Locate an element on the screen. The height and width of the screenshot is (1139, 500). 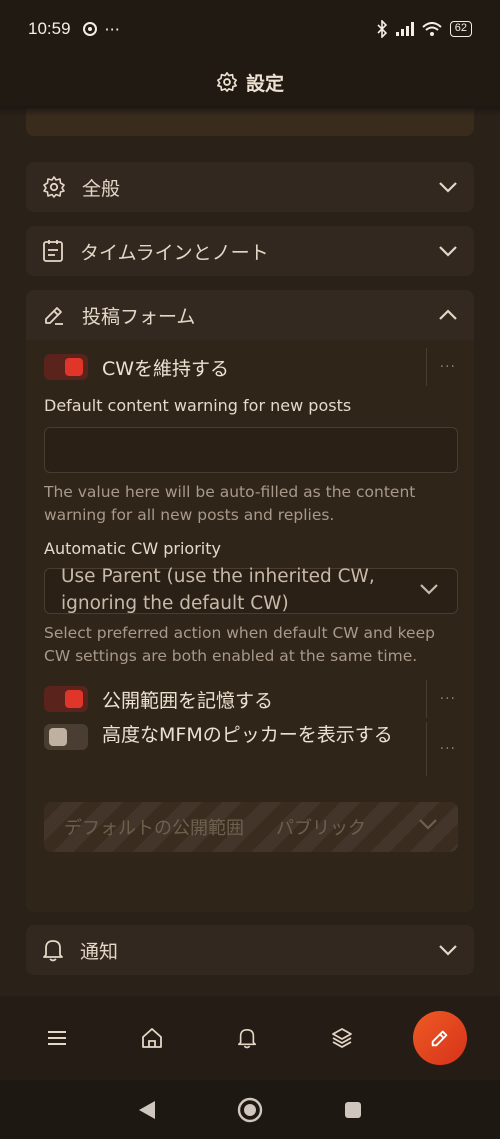
chevron-up-icon is located at coordinates (448, 314).